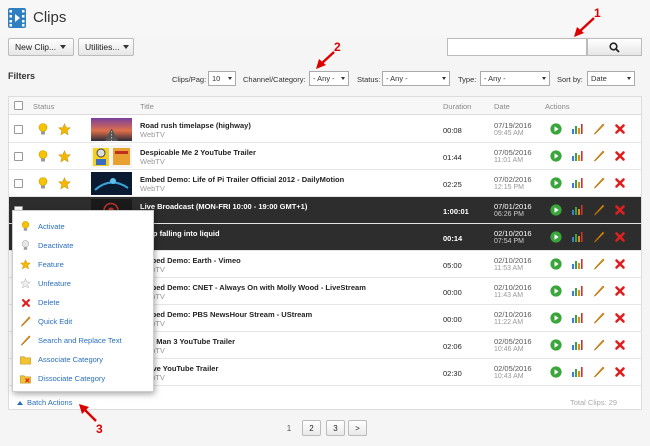 The width and height of the screenshot is (650, 446). I want to click on clip-source: WebTV, so click(152, 134).